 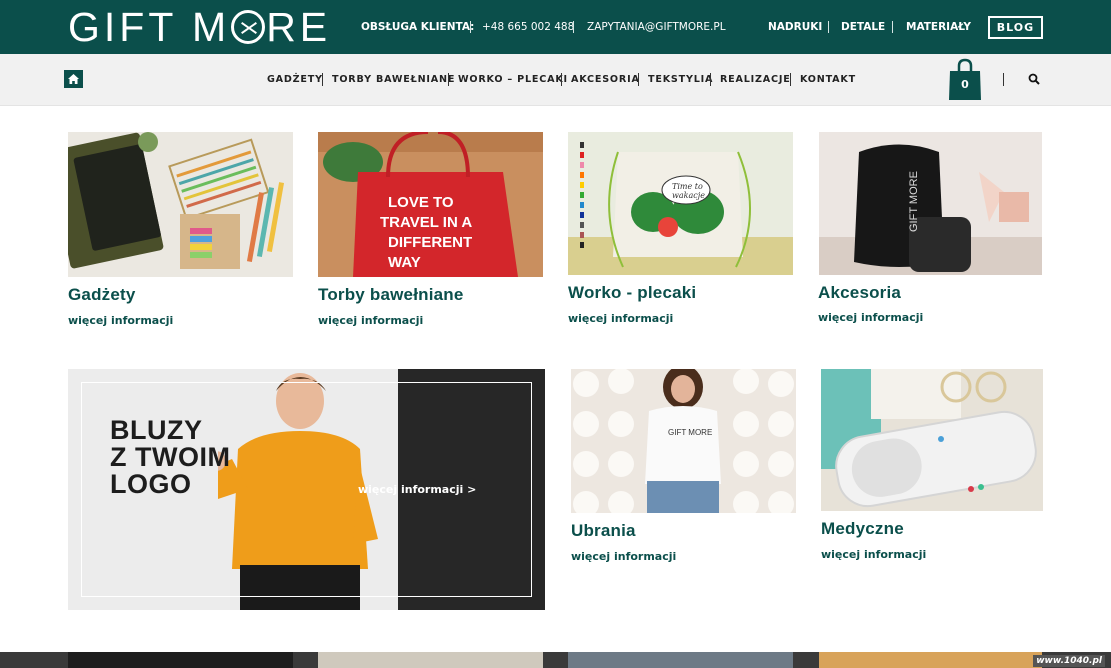 I want to click on bag-print-line-4: WAY, so click(x=404, y=262).